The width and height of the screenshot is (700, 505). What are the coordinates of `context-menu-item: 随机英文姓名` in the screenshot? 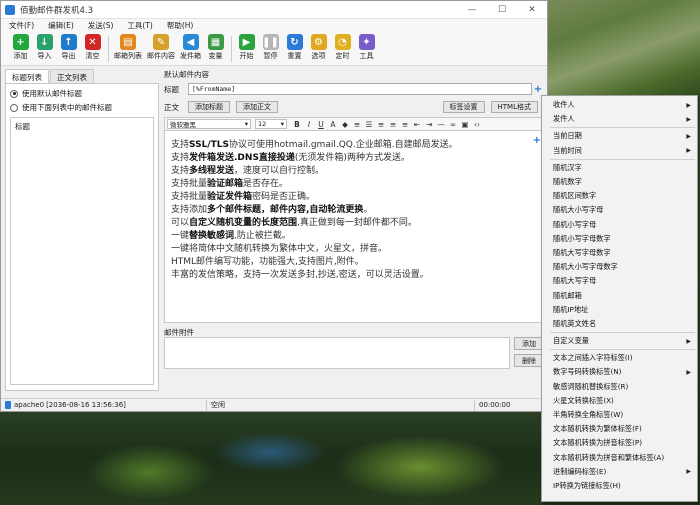 It's located at (619, 324).